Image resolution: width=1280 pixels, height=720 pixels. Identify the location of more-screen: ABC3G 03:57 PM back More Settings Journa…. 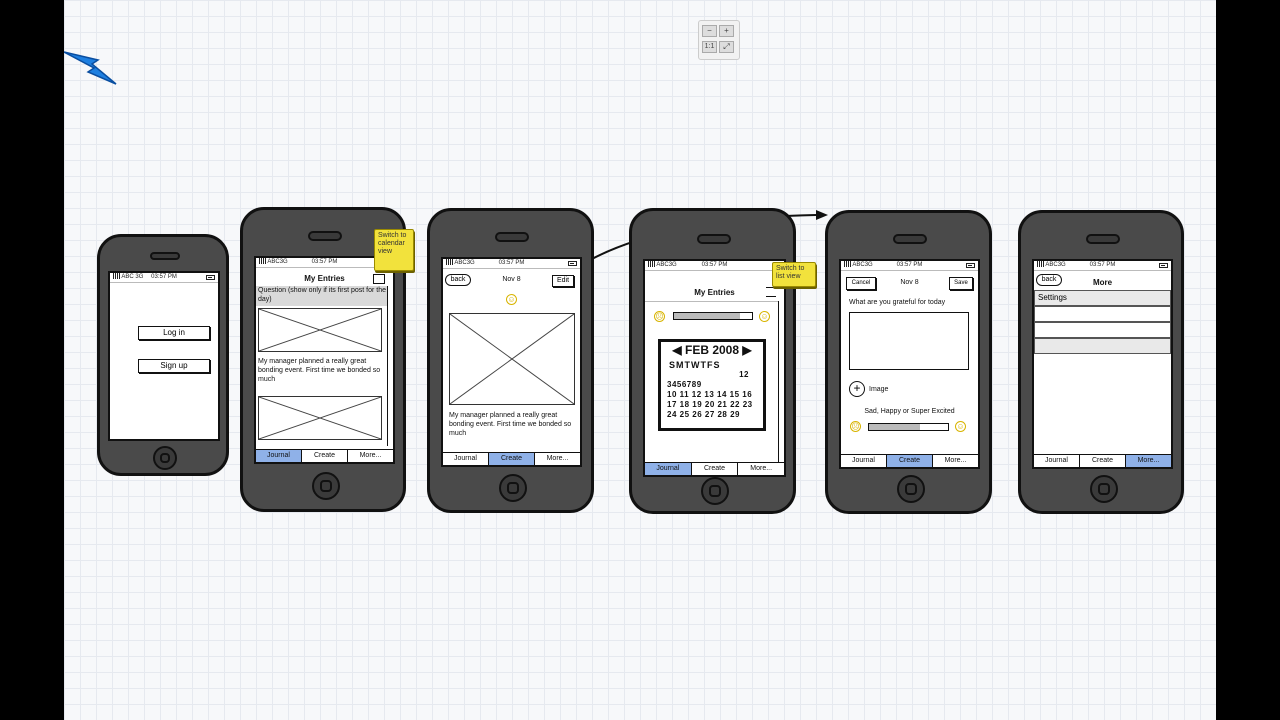
(1102, 364).